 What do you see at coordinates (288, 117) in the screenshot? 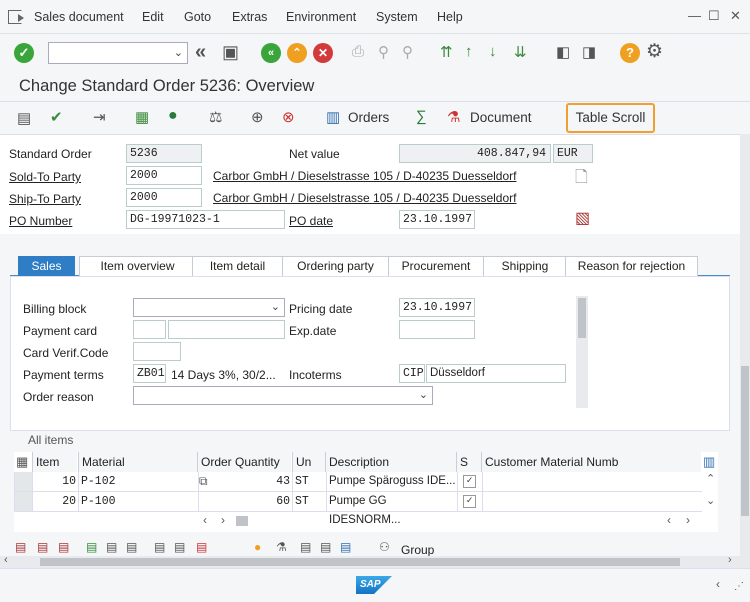
I see `delete-icon: ⊗` at bounding box center [288, 117].